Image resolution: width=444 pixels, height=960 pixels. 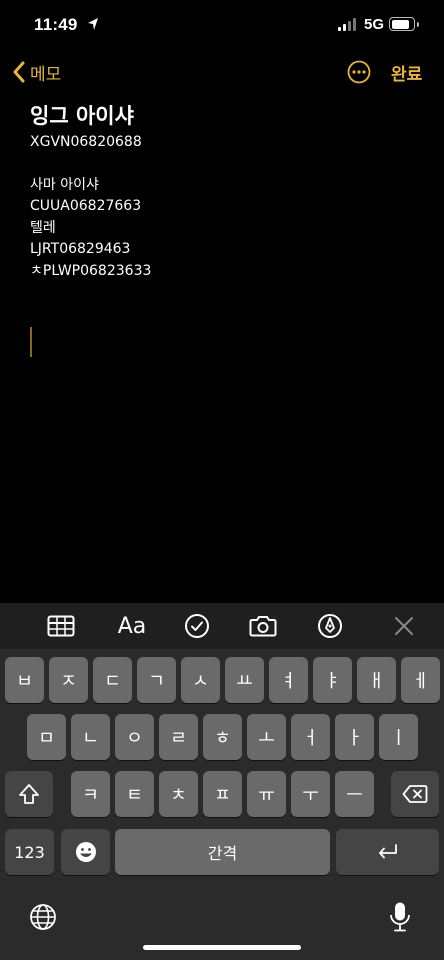 What do you see at coordinates (112, 680) in the screenshot?
I see `key: ㄷ` at bounding box center [112, 680].